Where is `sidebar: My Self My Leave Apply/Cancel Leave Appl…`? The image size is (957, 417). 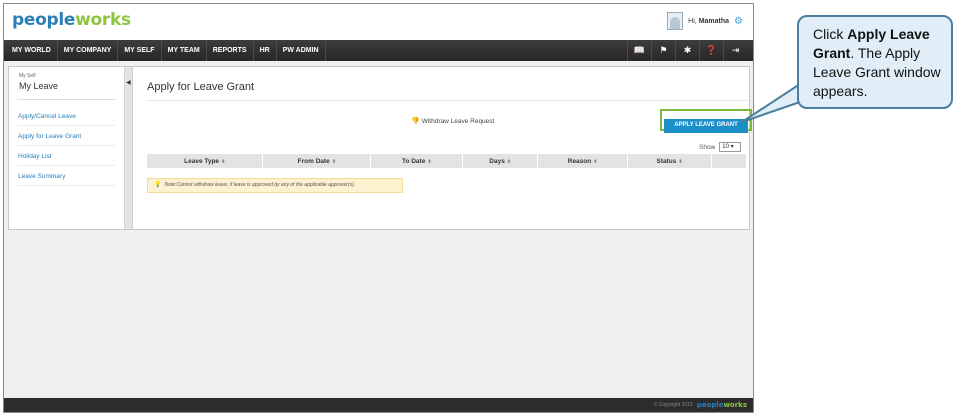 sidebar: My Self My Leave Apply/Cancel Leave Appl… is located at coordinates (67, 148).